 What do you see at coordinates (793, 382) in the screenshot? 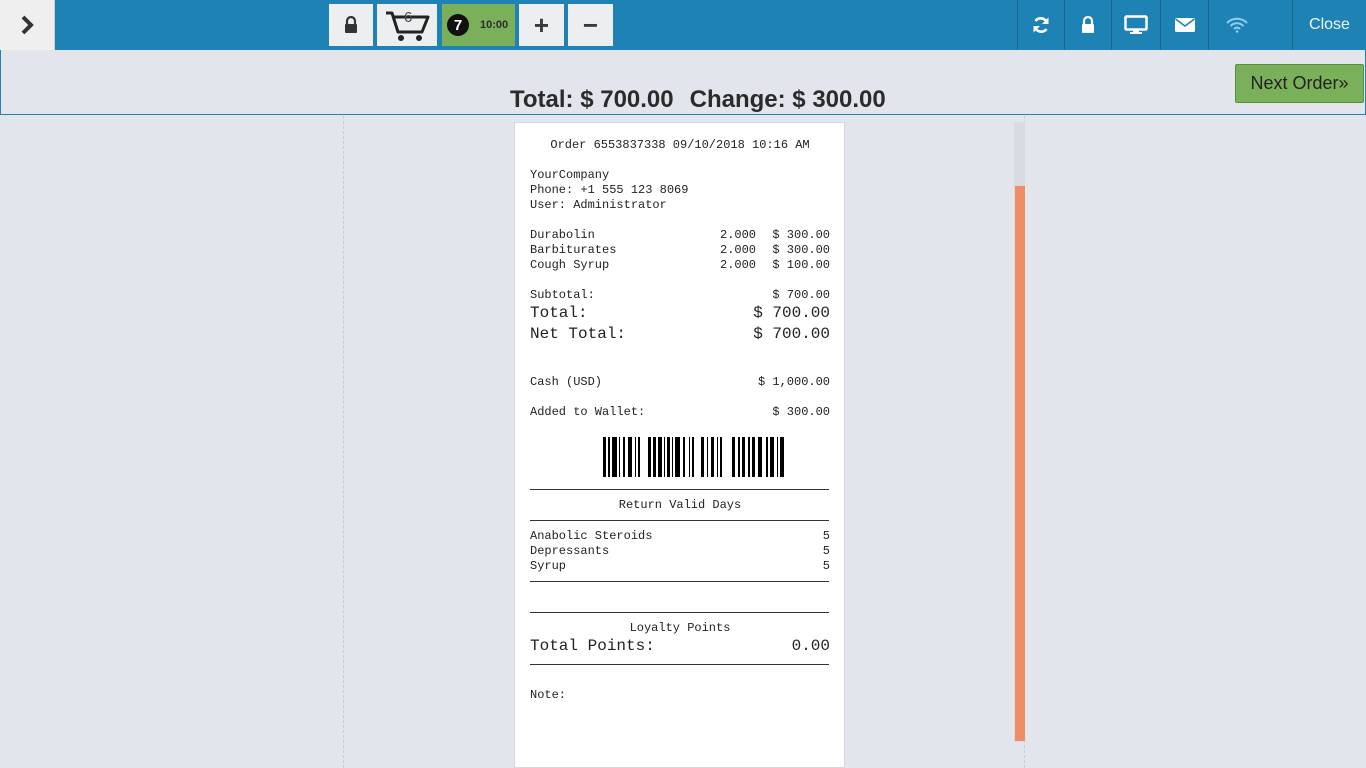
I see `payment-value: $ 1,000.00` at bounding box center [793, 382].